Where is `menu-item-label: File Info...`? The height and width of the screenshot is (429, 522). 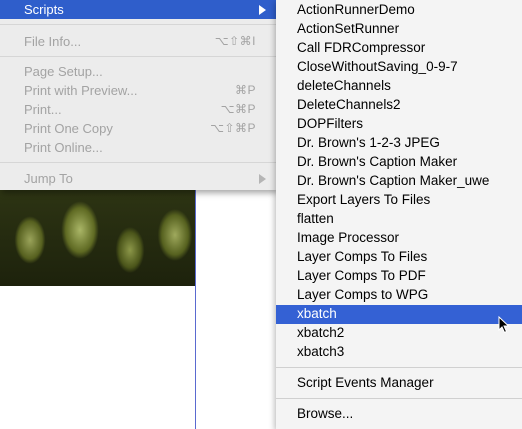
menu-item-label: File Info... is located at coordinates (53, 41).